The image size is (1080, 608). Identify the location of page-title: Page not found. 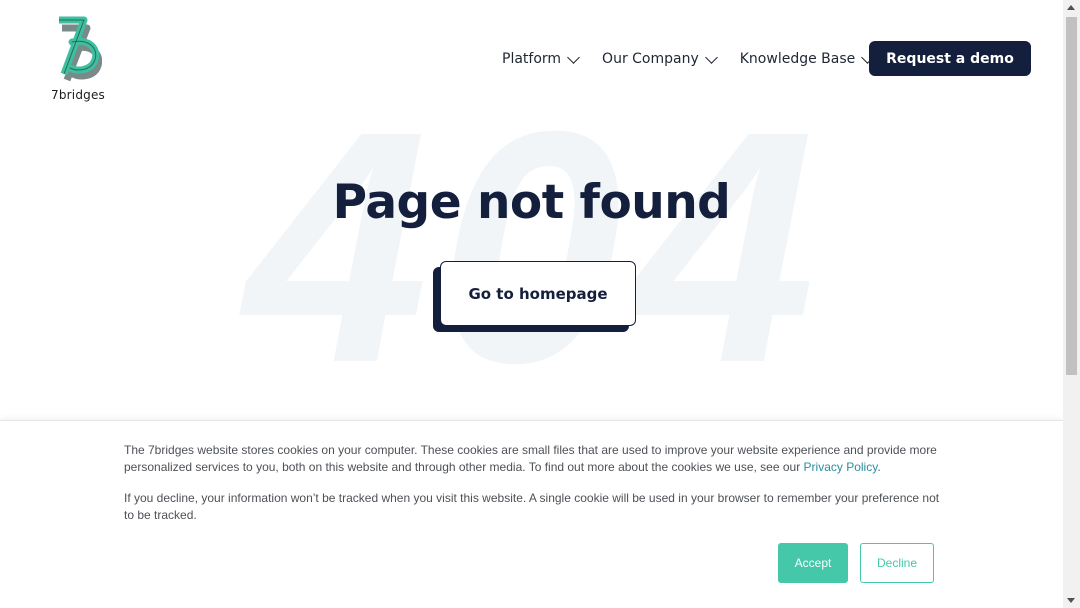
(531, 202).